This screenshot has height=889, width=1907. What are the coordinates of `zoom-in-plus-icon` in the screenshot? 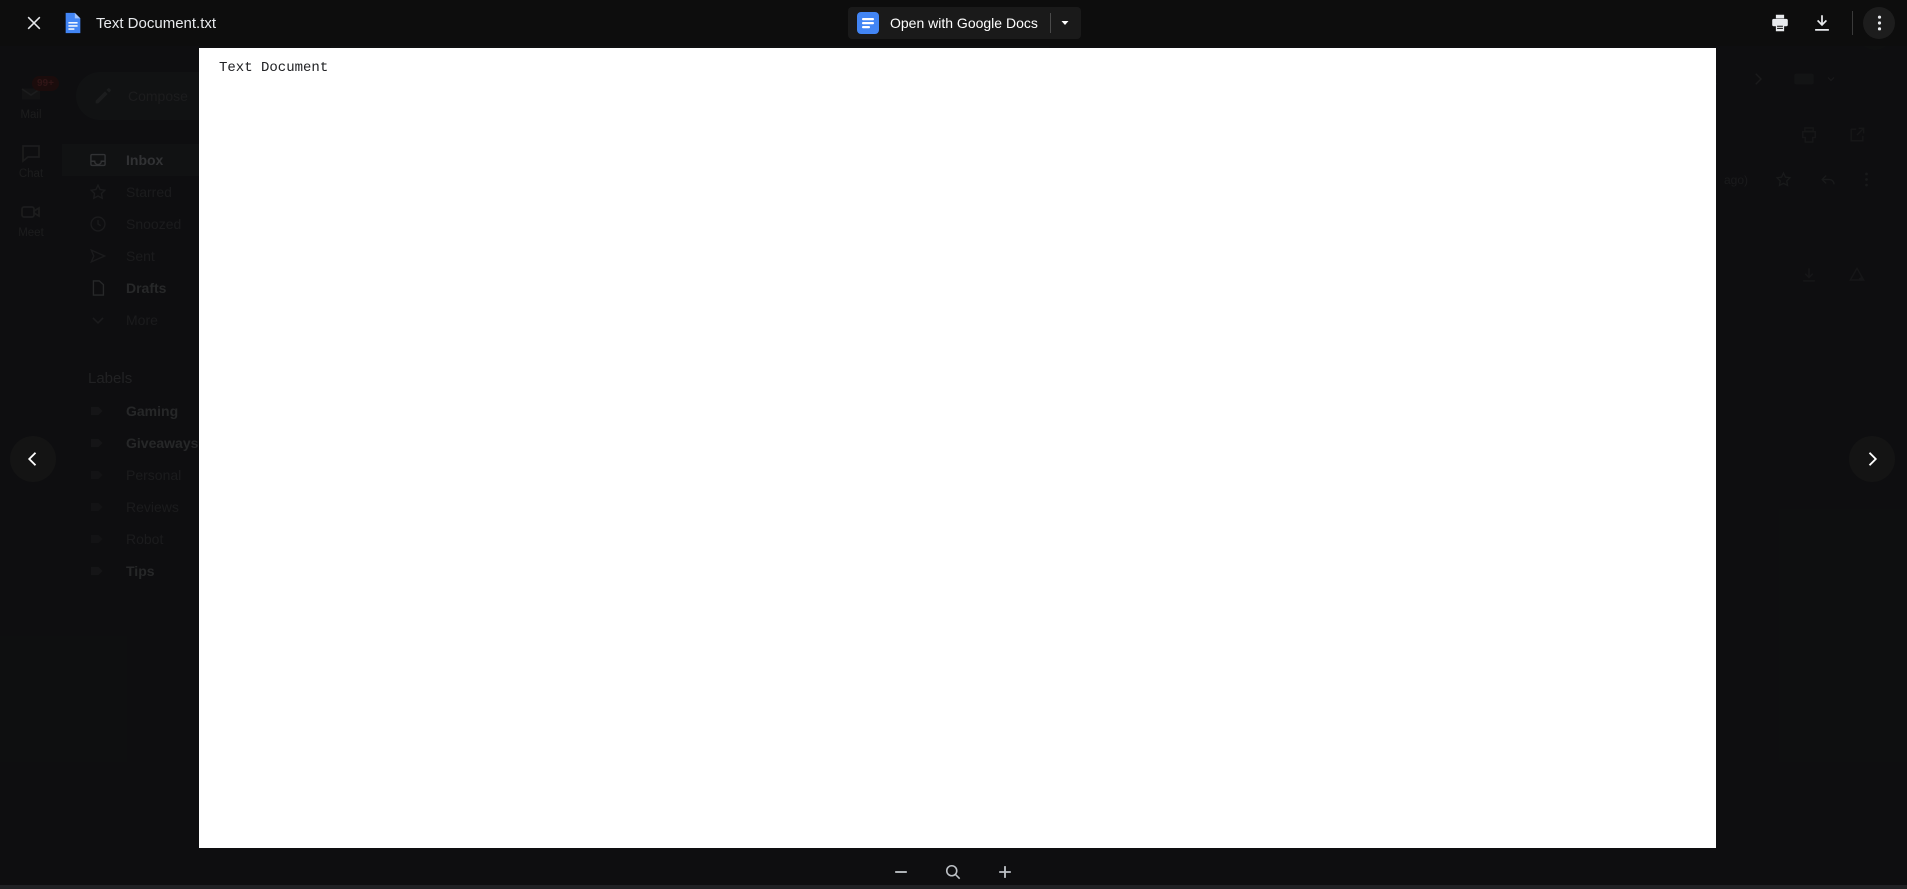 It's located at (1005, 872).